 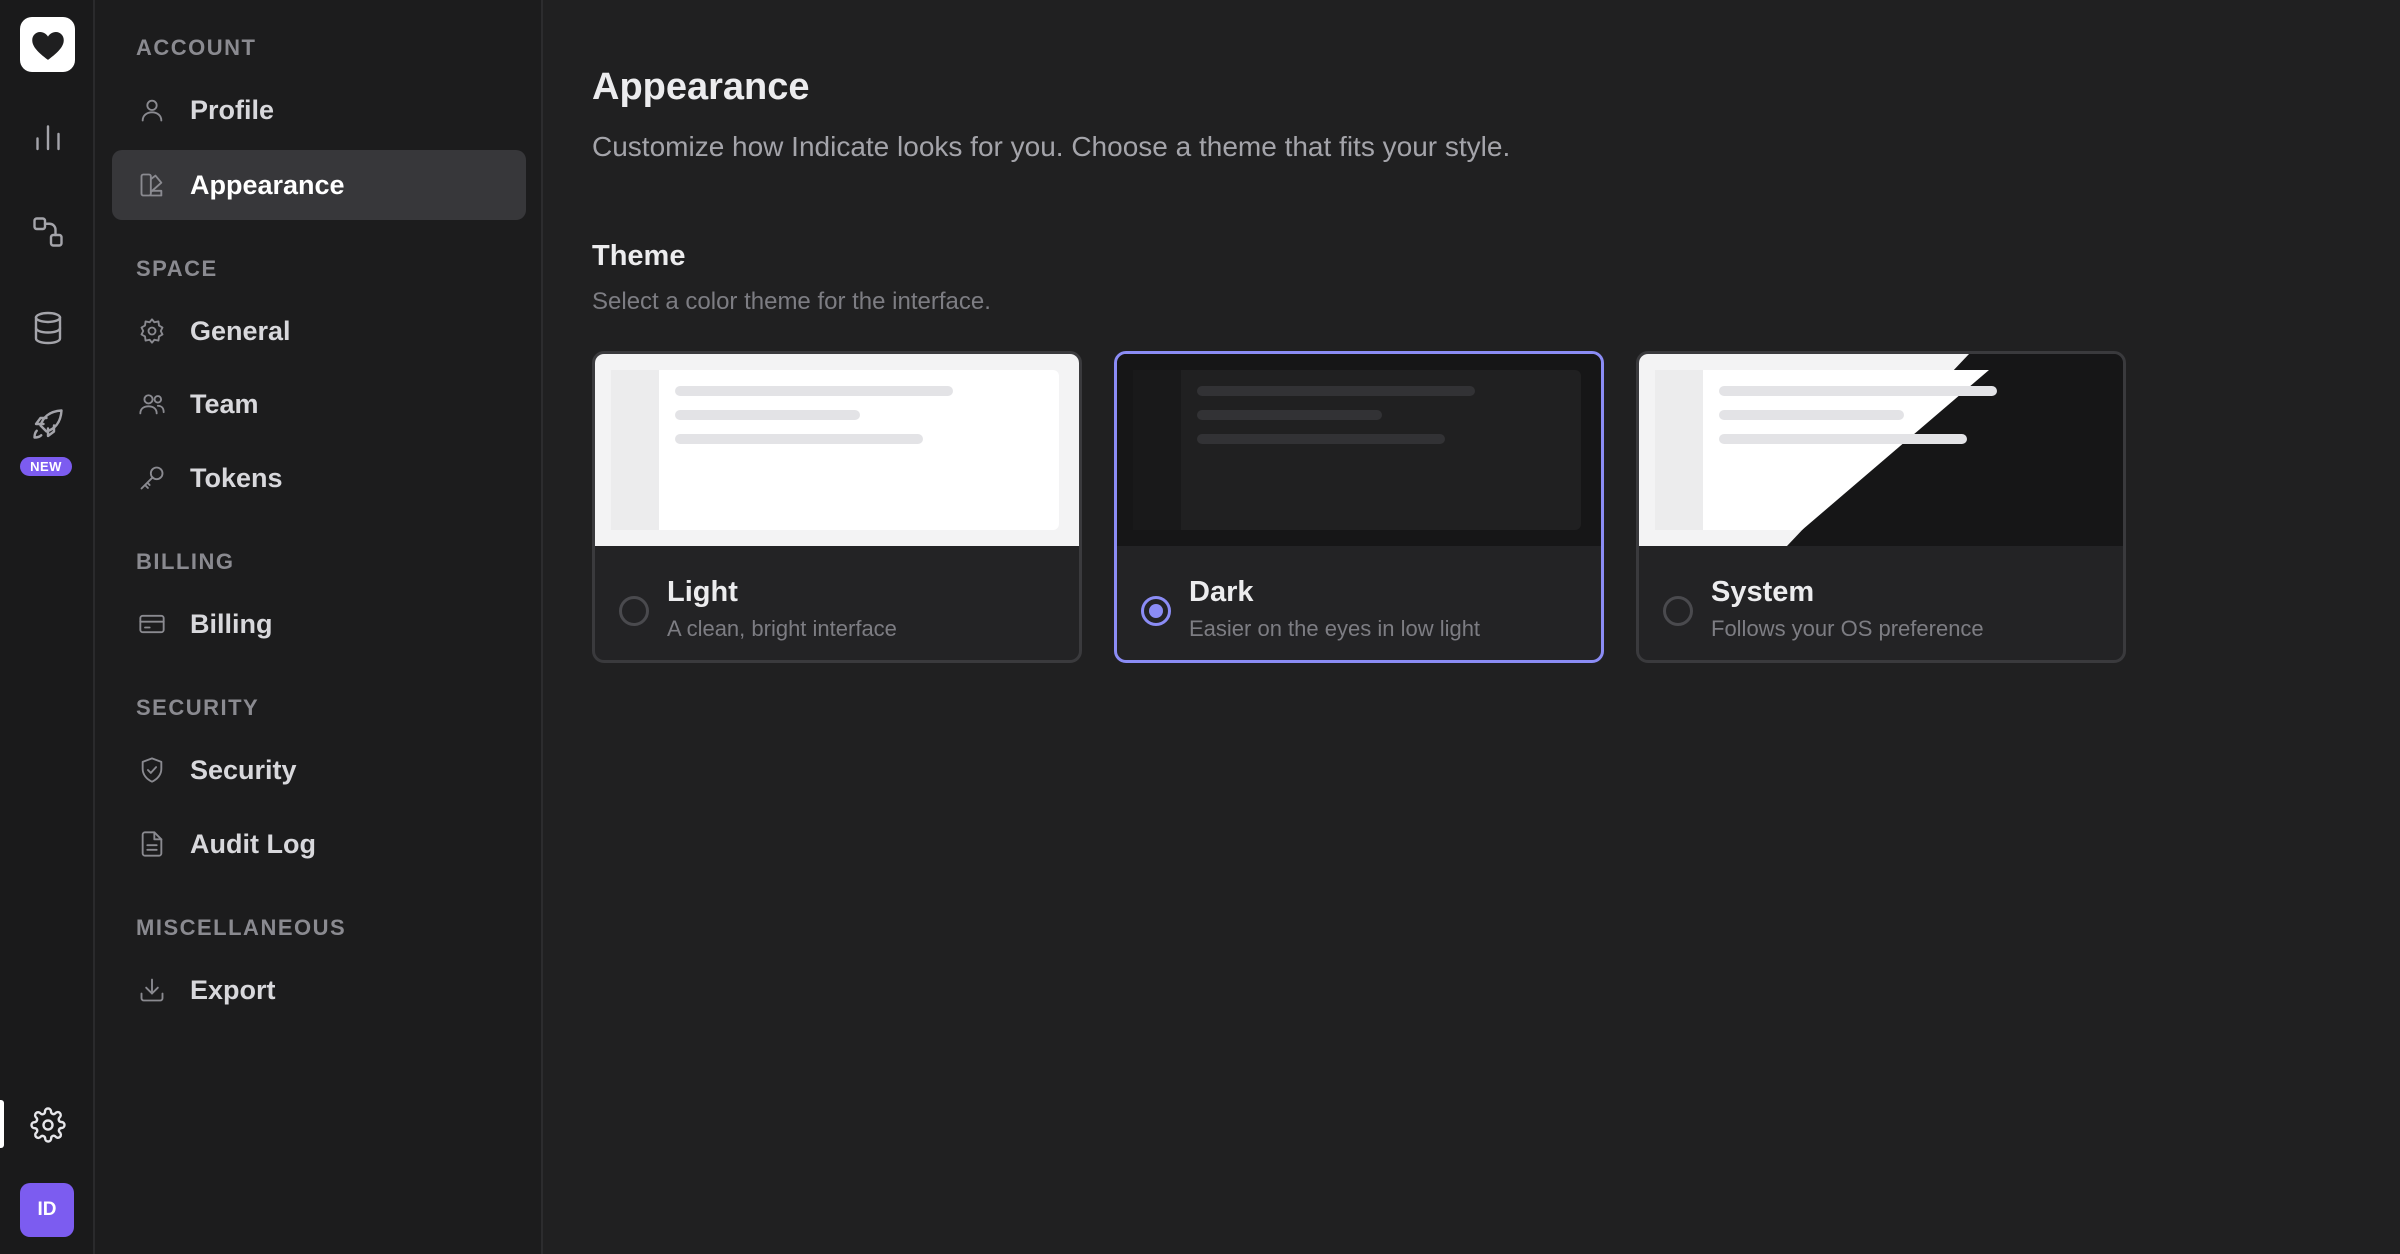 I want to click on theme-section-description: Select a color theme for the interface., so click(x=791, y=301).